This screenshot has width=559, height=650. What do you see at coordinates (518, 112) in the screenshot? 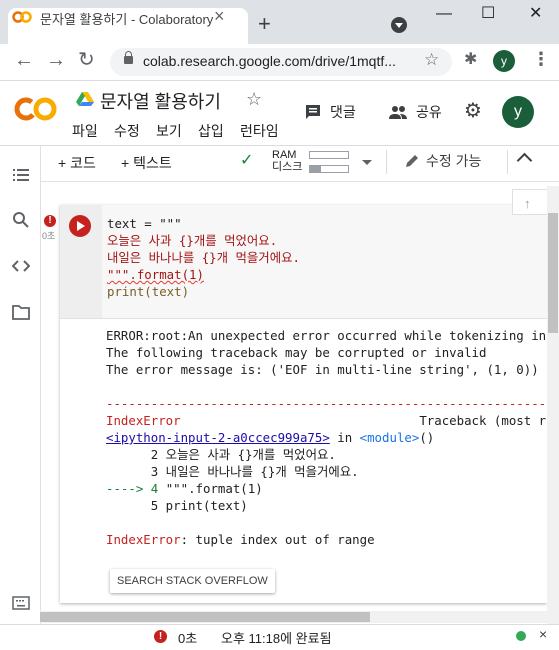
I see `avatar: y` at bounding box center [518, 112].